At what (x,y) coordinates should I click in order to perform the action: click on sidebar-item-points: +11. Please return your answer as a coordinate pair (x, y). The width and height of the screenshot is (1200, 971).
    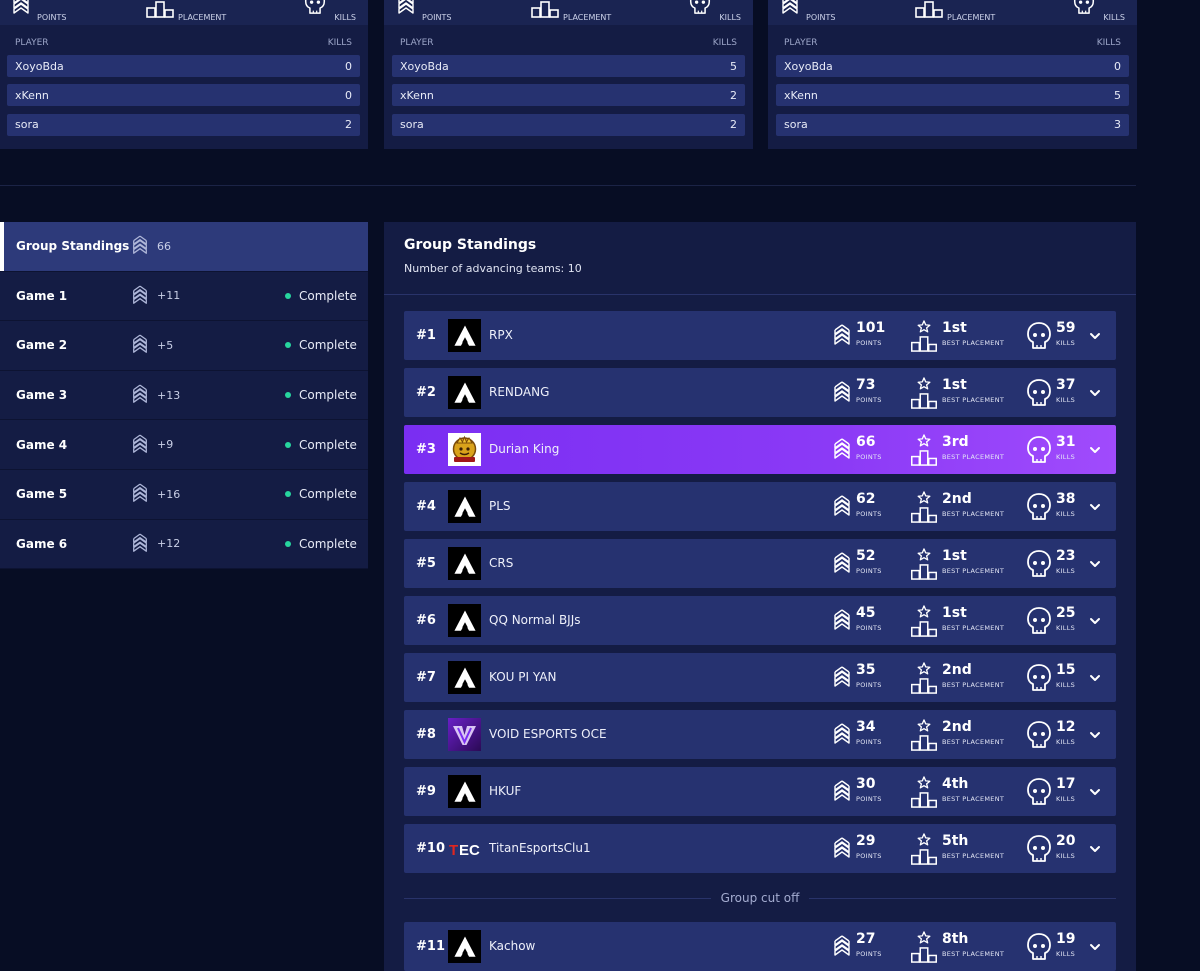
    Looking at the image, I should click on (169, 296).